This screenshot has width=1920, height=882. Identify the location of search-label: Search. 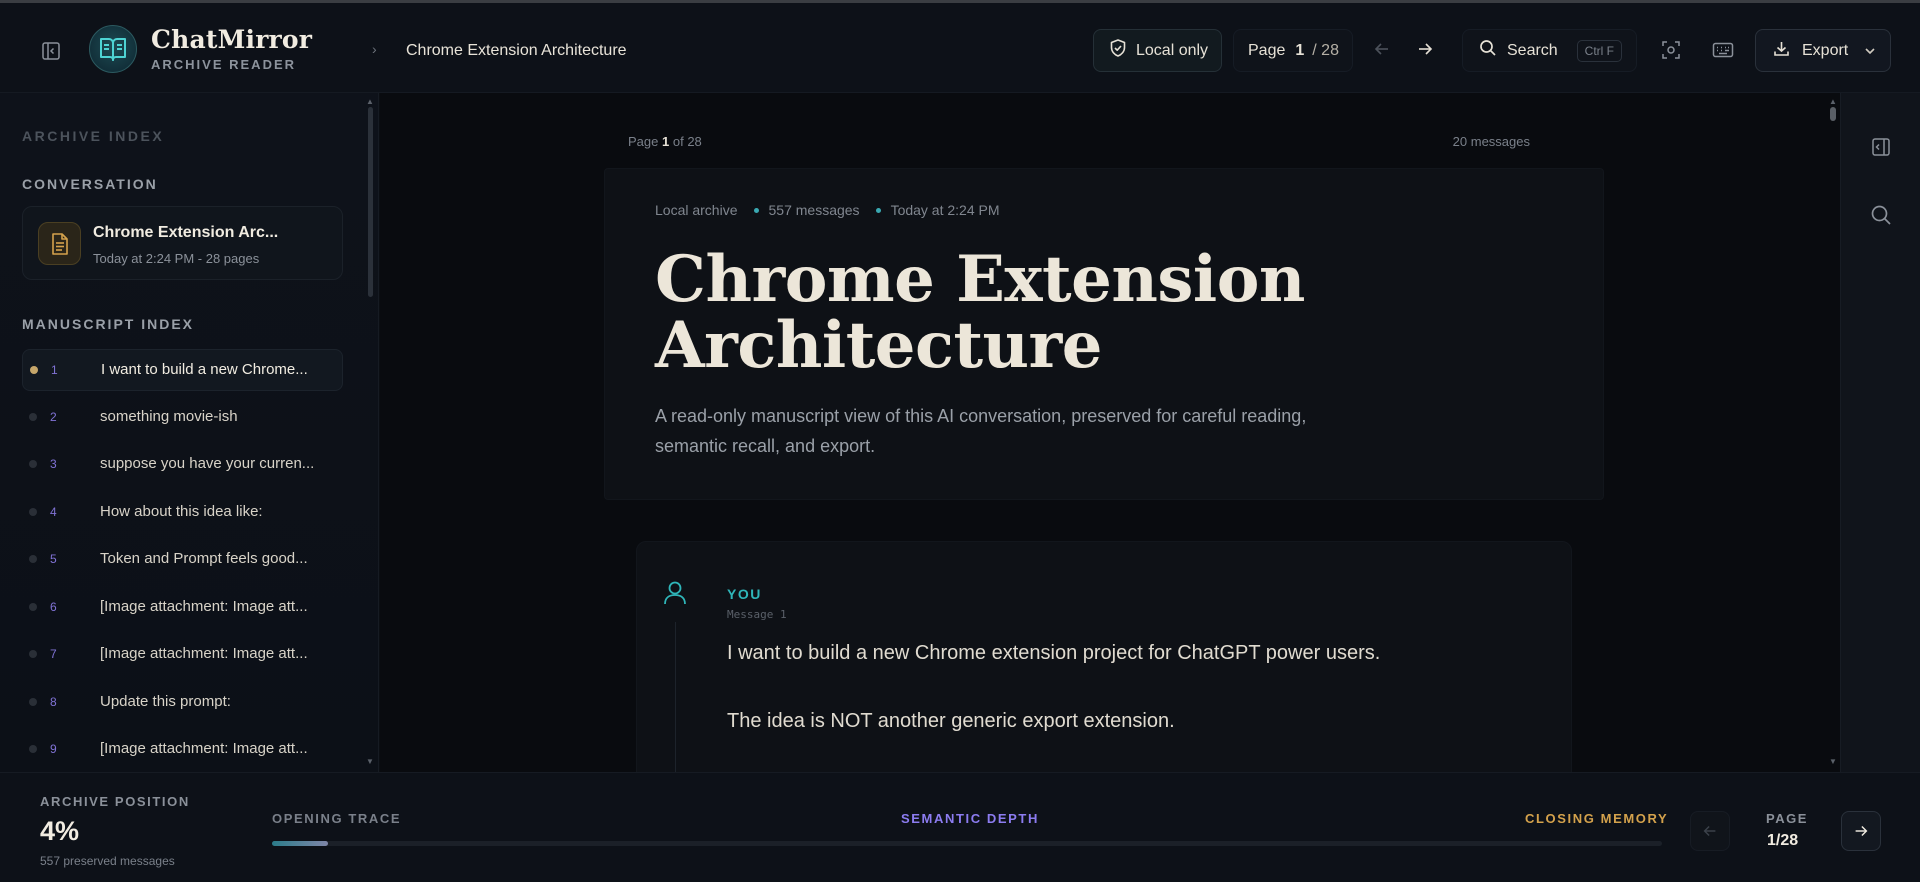
(1532, 50).